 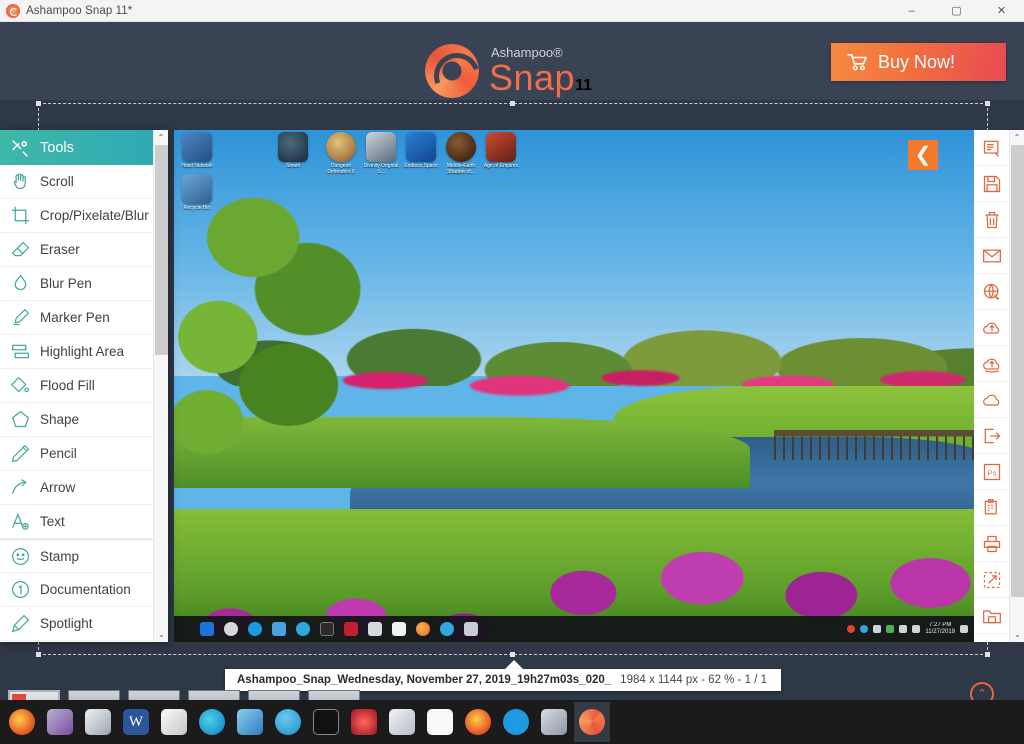 What do you see at coordinates (60, 722) in the screenshot?
I see `taskbar-item-onenote` at bounding box center [60, 722].